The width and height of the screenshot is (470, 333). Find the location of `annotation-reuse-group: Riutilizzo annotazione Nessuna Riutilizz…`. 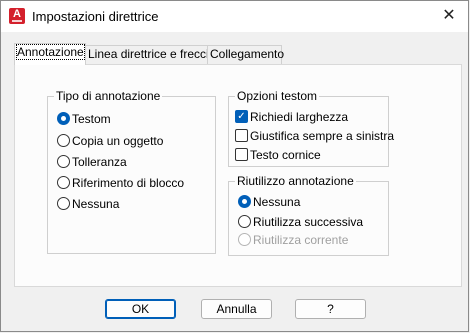

annotation-reuse-group: Riutilizzo annotazione Nessuna Riutilizz… is located at coordinates (308, 215).